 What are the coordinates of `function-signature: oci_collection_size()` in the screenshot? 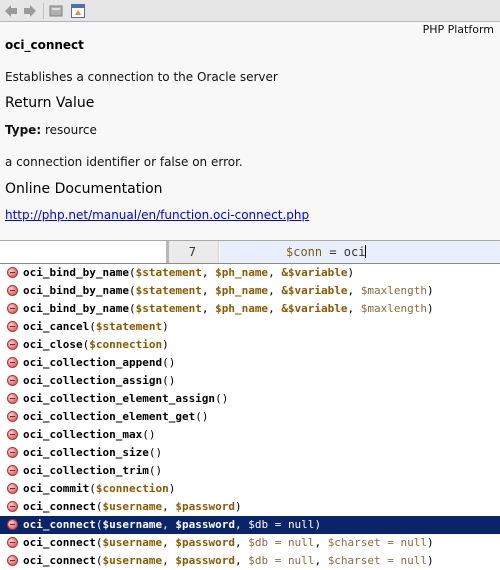 It's located at (93, 452).